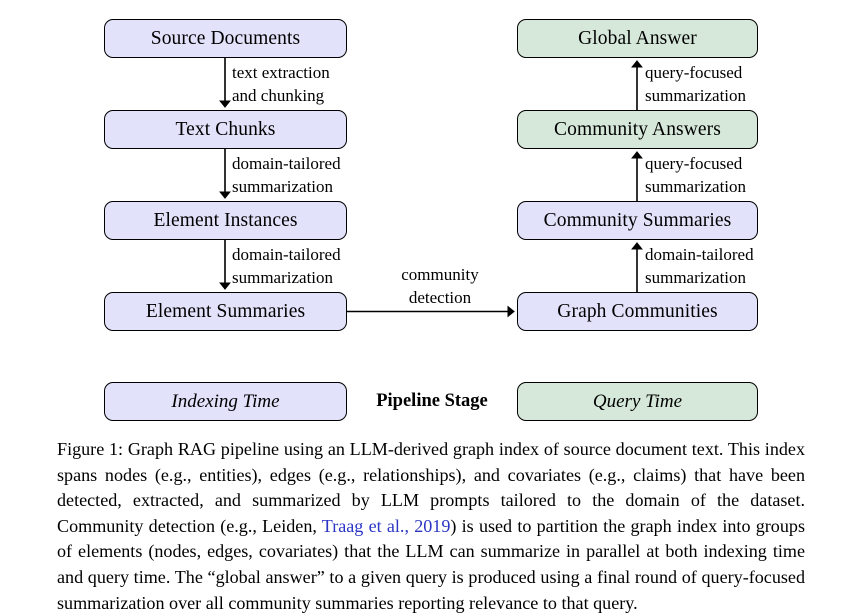  I want to click on node-community-summaries: Community Summaries, so click(637, 220).